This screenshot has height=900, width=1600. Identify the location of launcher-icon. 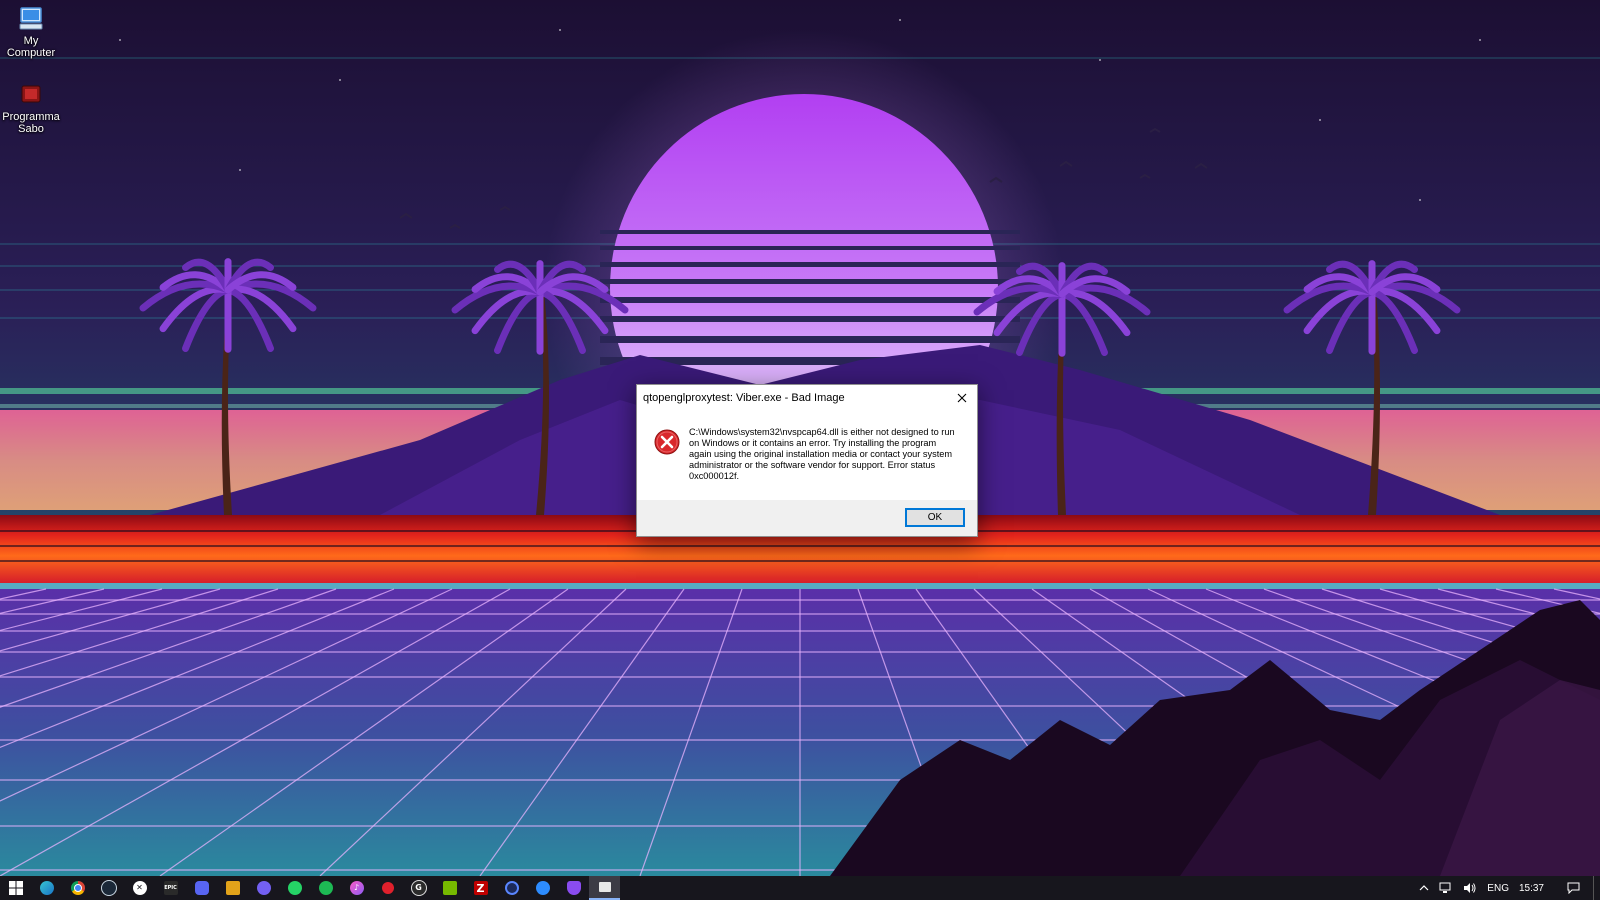
(232, 888).